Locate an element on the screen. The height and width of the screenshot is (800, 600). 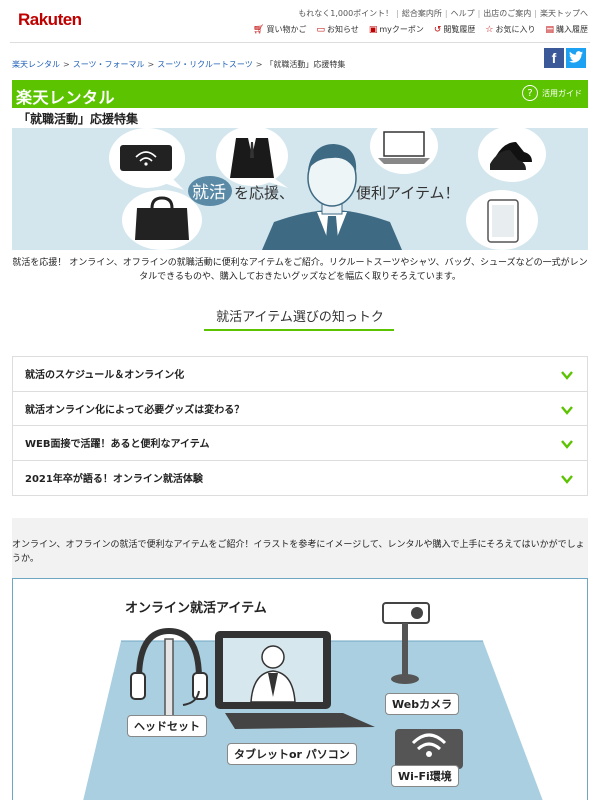
page-title: 「就職活動」応援特集 is located at coordinates (78, 119).